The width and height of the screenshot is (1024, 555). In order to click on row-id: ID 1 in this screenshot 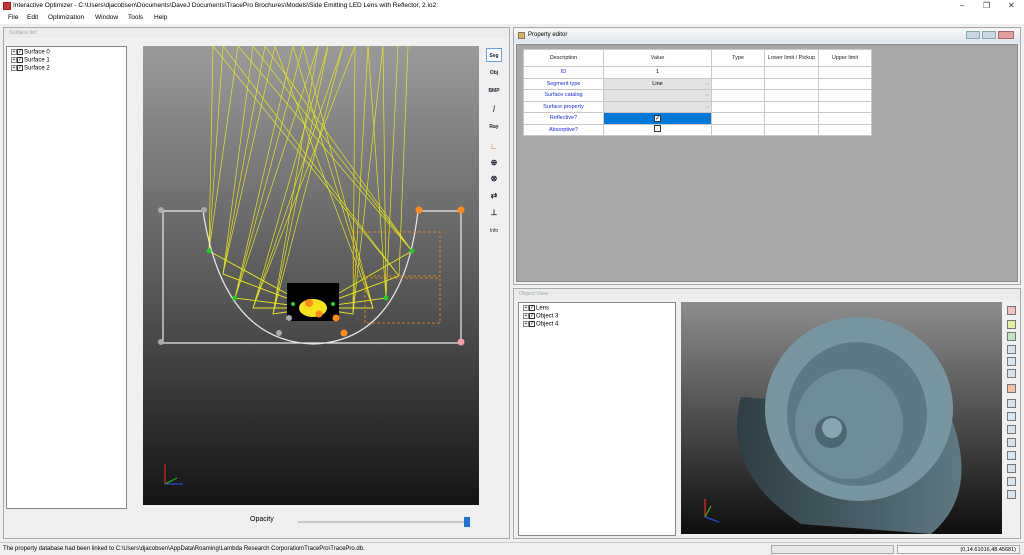, I will do `click(697, 72)`.